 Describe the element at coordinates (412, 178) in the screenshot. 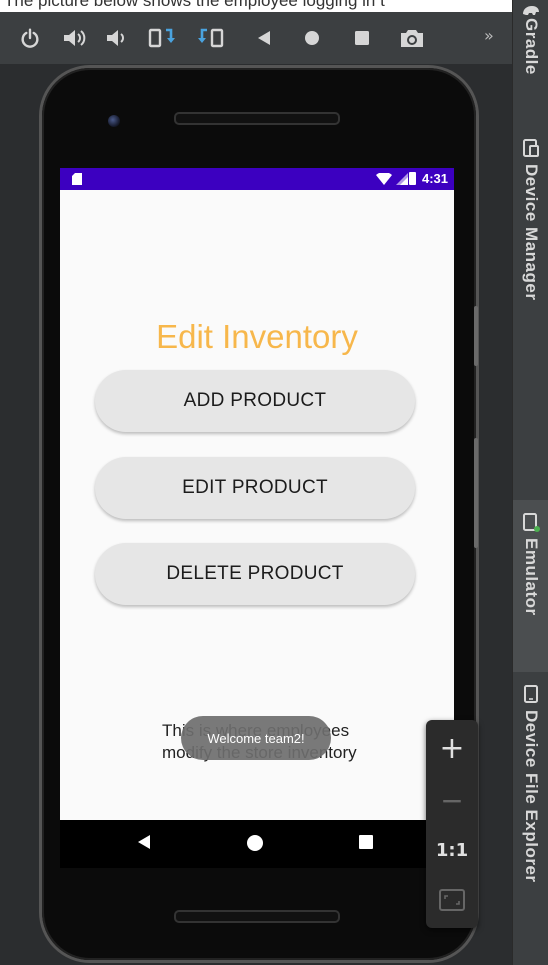

I see `battery-icon` at that location.